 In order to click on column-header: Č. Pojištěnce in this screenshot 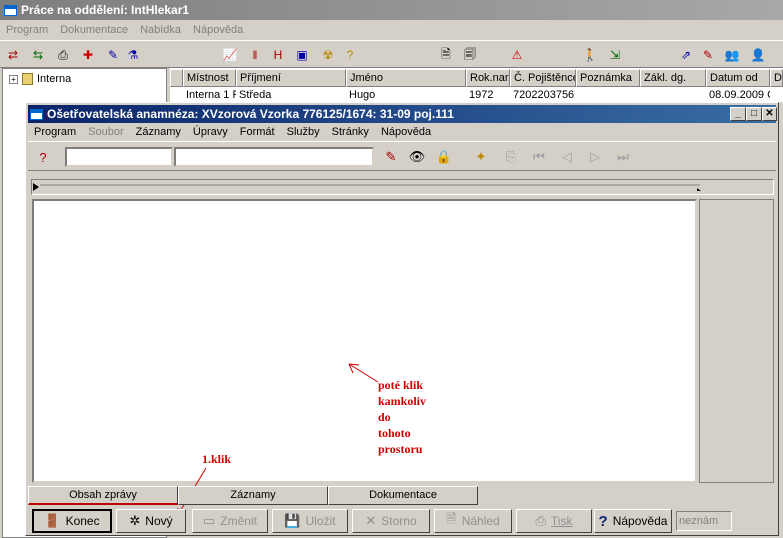, I will do `click(543, 78)`.